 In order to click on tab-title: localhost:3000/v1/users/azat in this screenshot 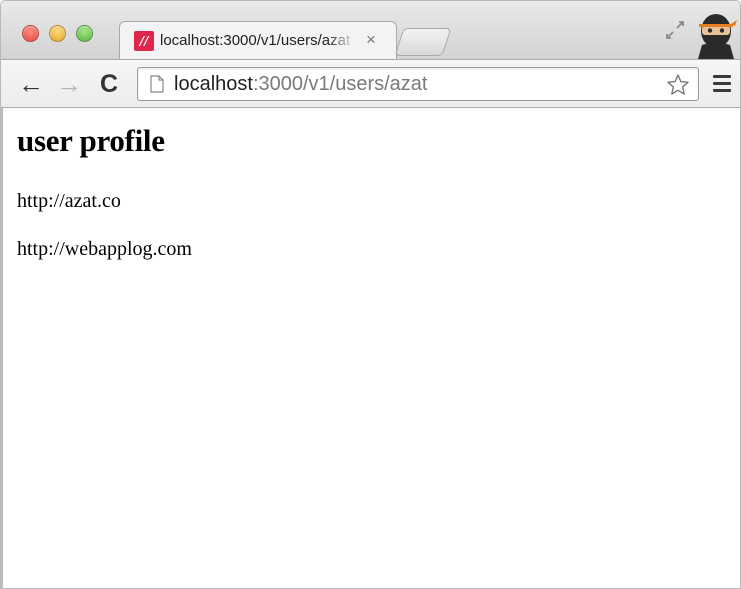, I will do `click(255, 40)`.